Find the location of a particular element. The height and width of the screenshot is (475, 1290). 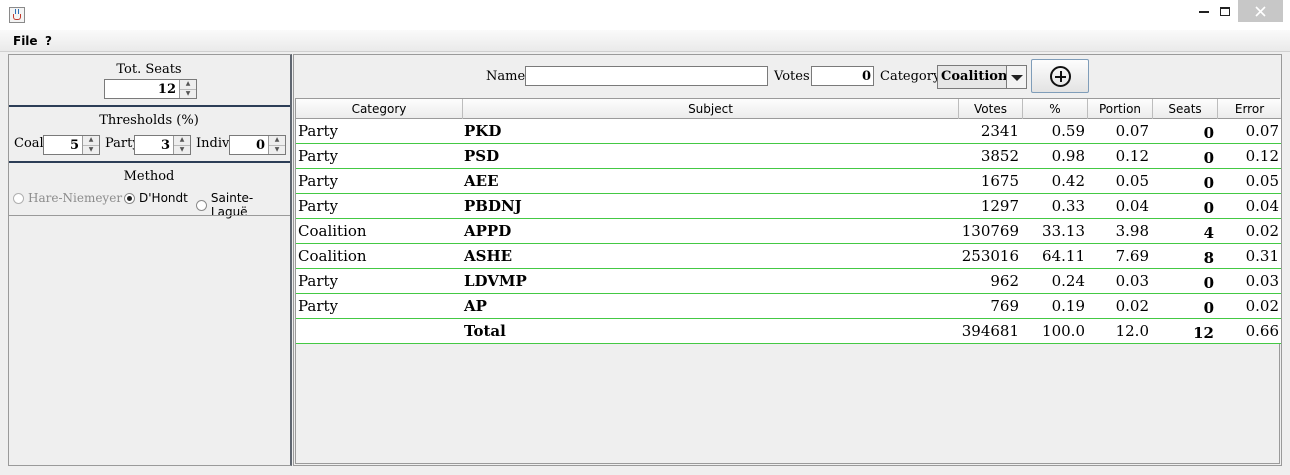

category-select-value: Coalition is located at coordinates (974, 76).